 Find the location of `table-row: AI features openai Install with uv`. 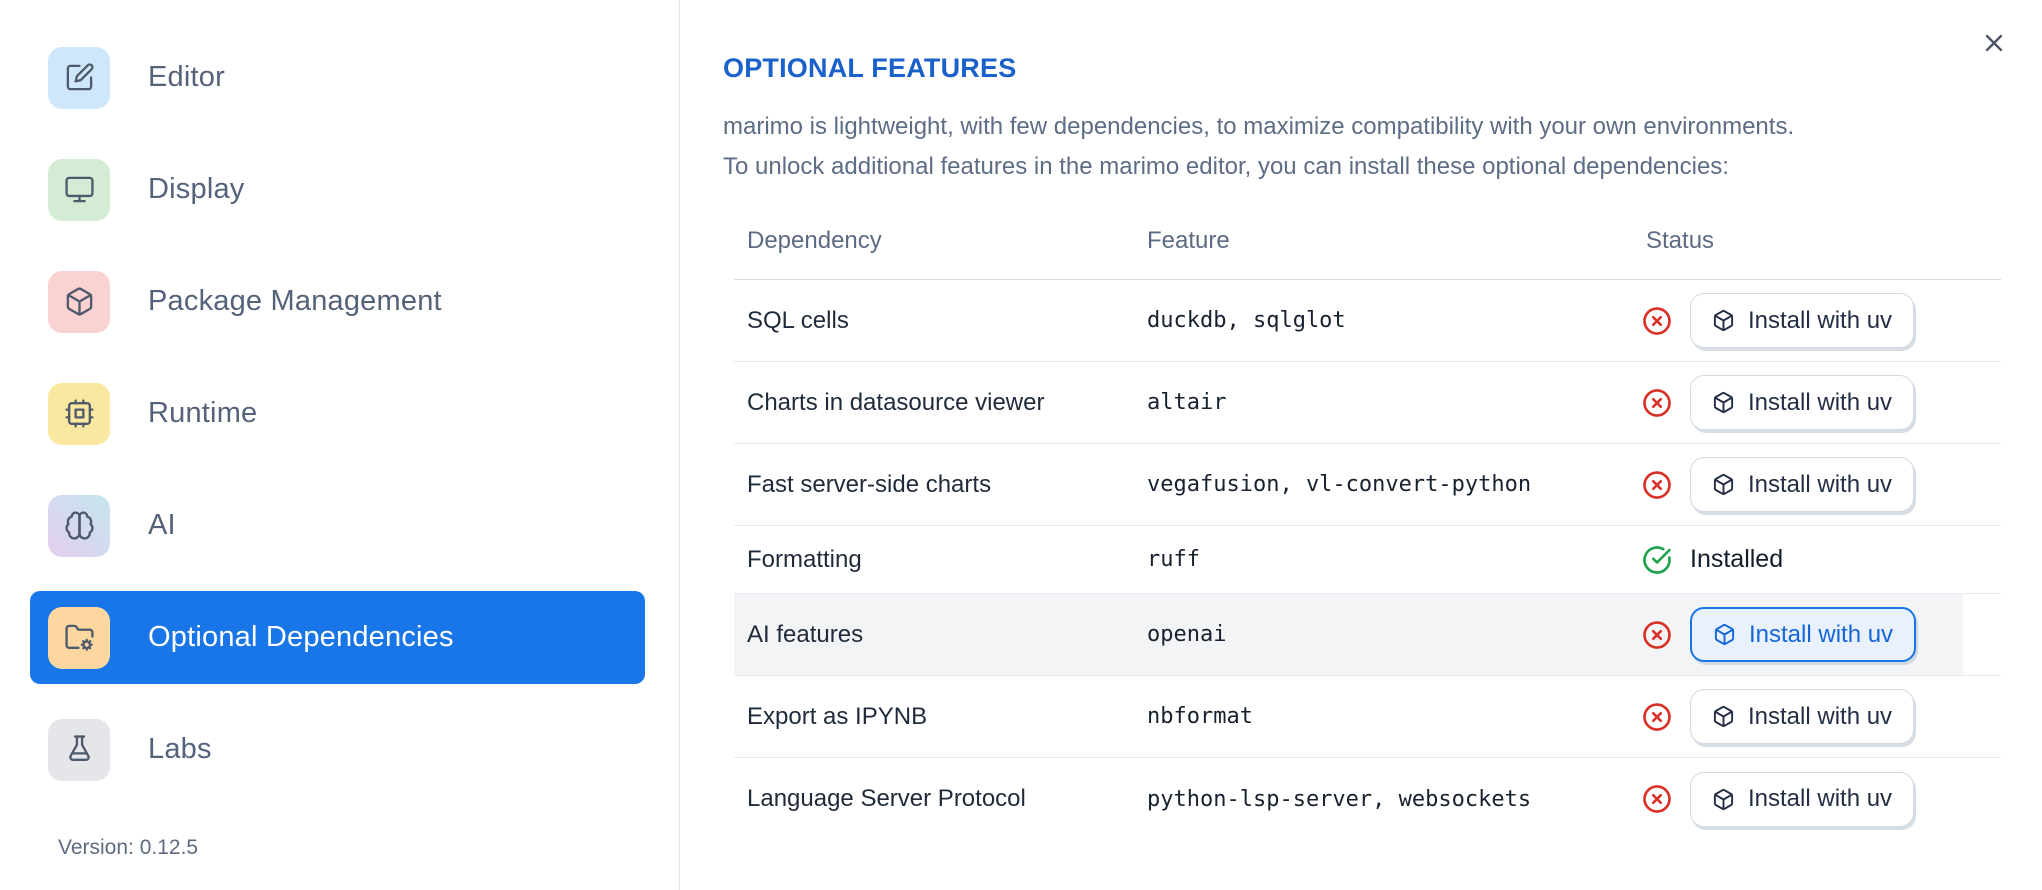

table-row: AI features openai Install with uv is located at coordinates (1367, 635).